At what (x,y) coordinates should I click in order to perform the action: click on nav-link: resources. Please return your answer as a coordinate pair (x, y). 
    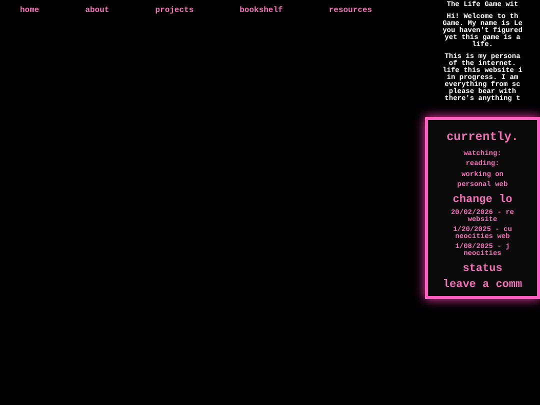
    Looking at the image, I should click on (350, 11).